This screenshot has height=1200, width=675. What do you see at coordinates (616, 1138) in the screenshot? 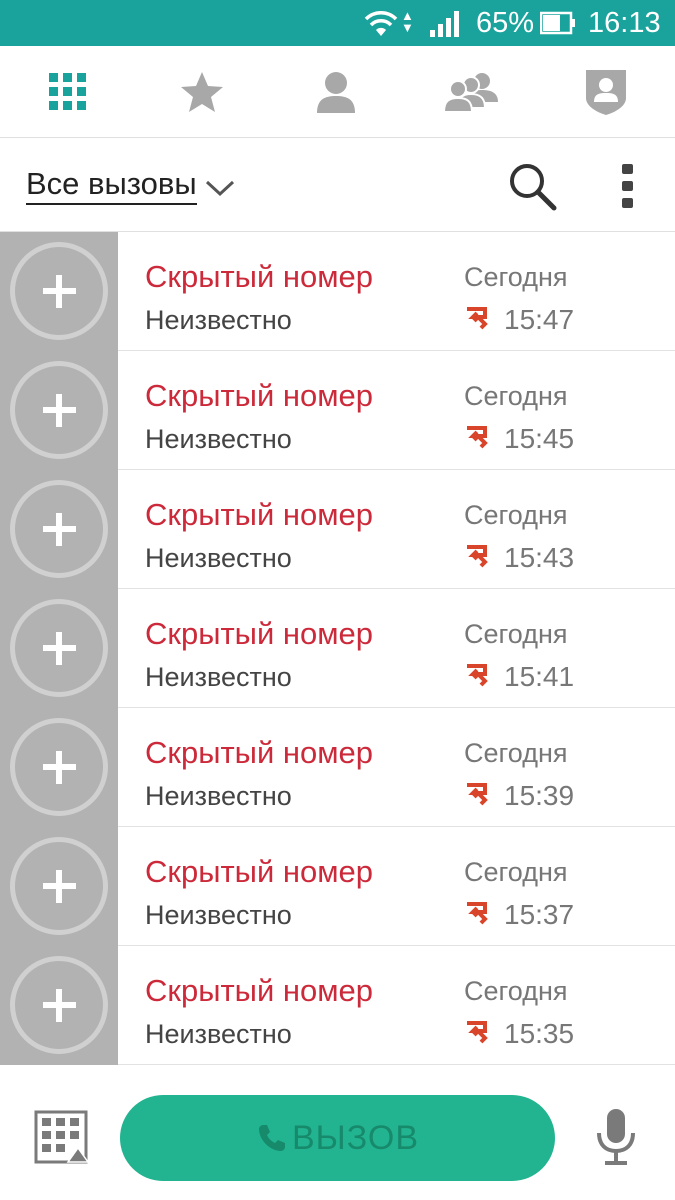
I see `microphone-icon` at bounding box center [616, 1138].